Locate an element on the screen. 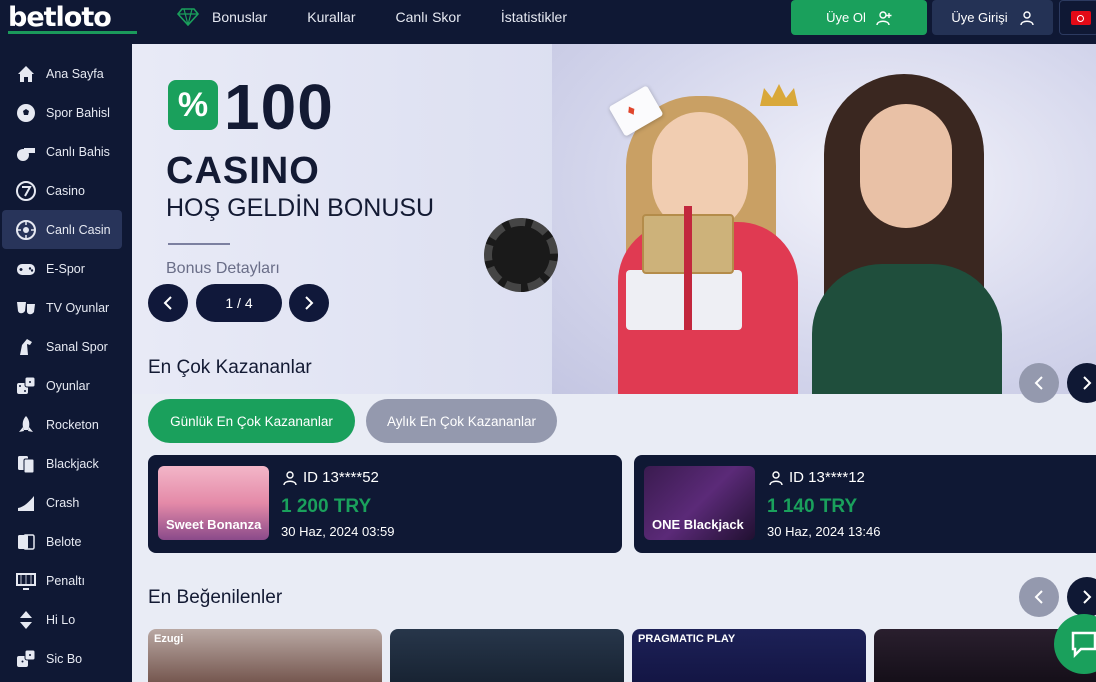 Image resolution: width=1096 pixels, height=682 pixels. add-user-icon is located at coordinates (884, 17).